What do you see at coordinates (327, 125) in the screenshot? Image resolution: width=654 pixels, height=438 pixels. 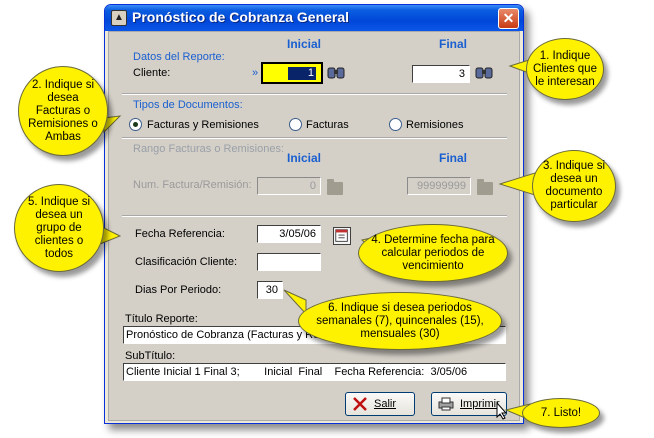 I see `radio-label-facturas: Facturas` at bounding box center [327, 125].